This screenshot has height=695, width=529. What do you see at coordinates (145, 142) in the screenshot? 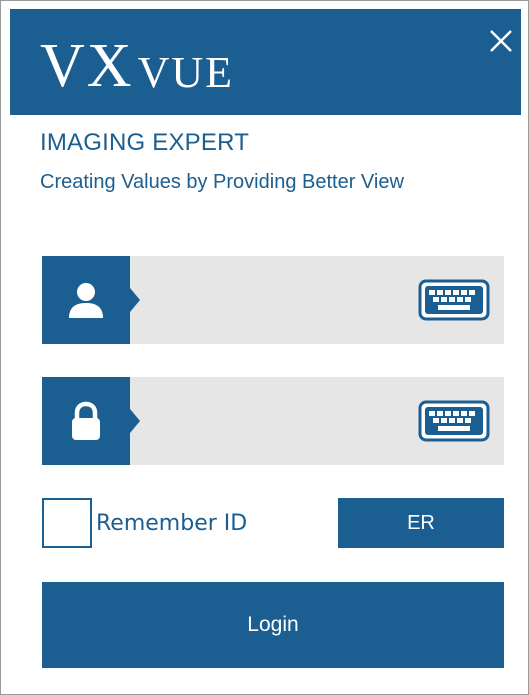
I see `brand-title: IMAGING EXPERT` at bounding box center [145, 142].